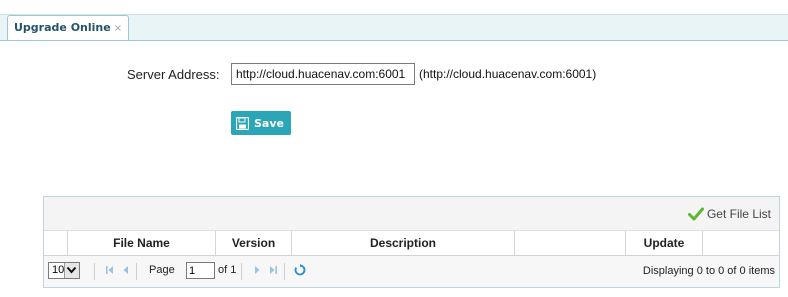 This screenshot has height=297, width=788. I want to click on tab-label: Upgrade Online, so click(62, 27).